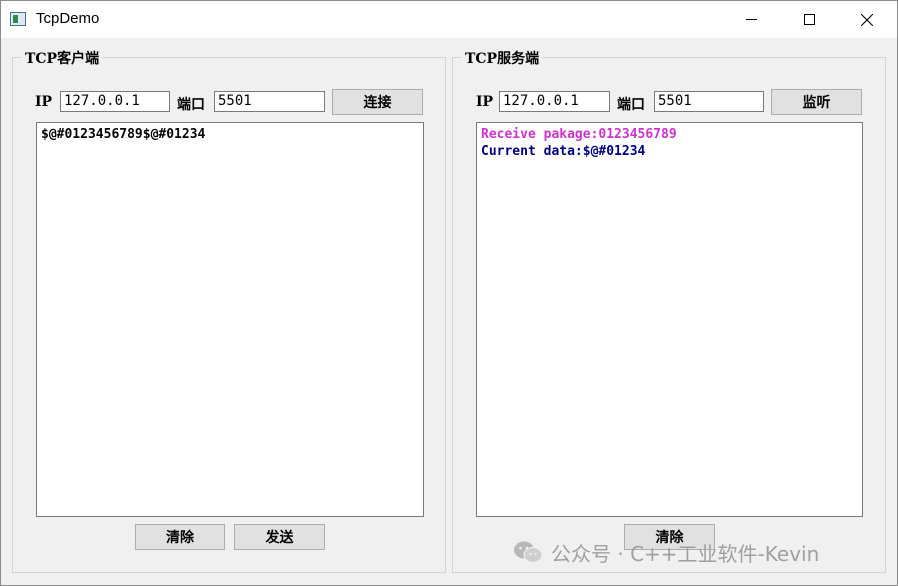 Image resolution: width=898 pixels, height=586 pixels. Describe the element at coordinates (816, 102) in the screenshot. I see `listen-button: 监听` at that location.